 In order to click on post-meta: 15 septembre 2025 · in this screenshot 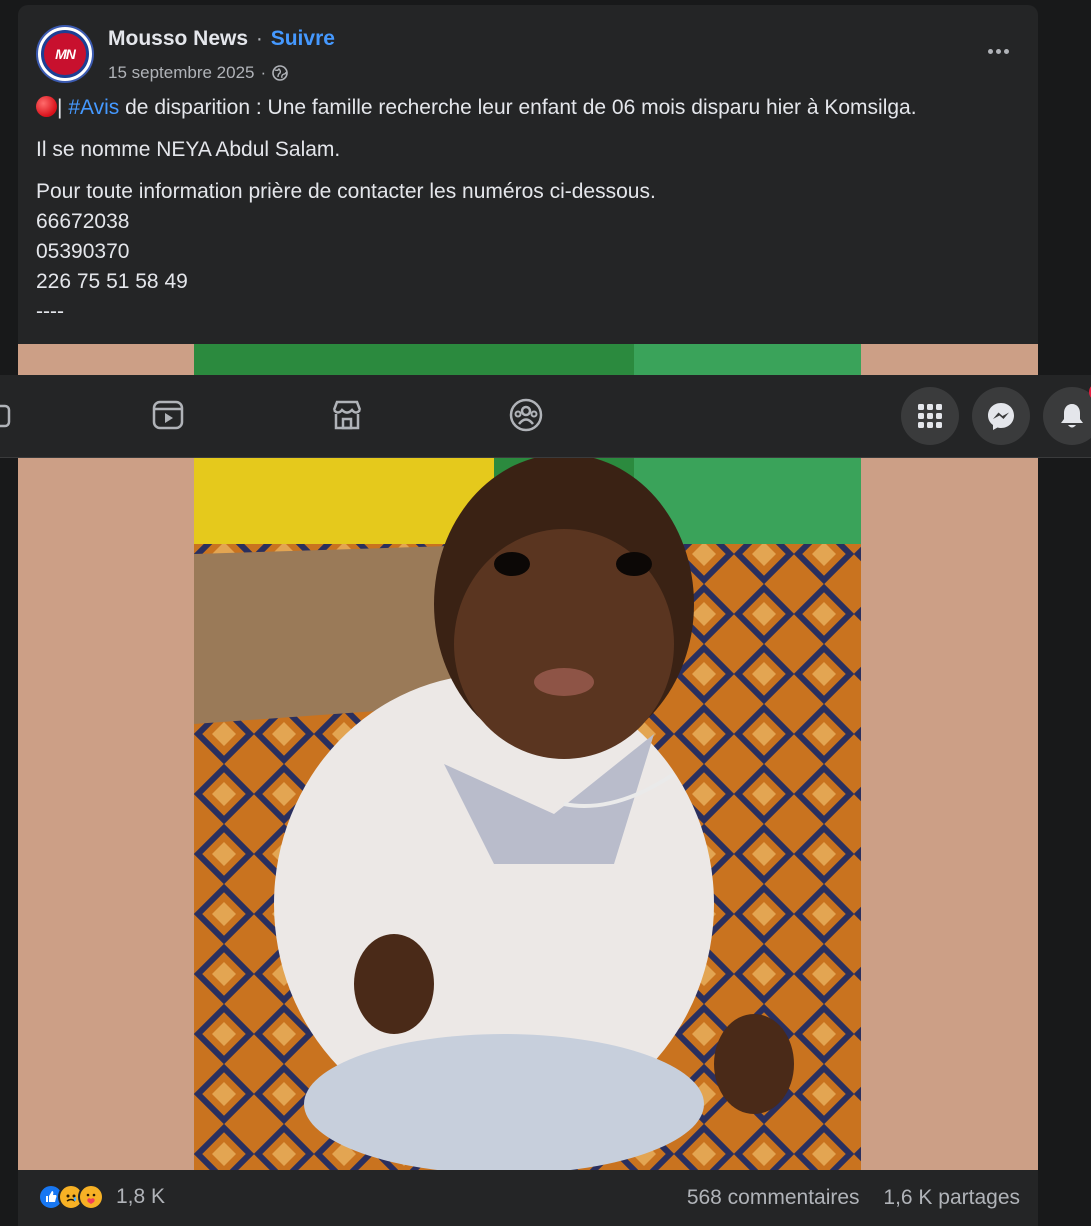, I will do `click(198, 73)`.